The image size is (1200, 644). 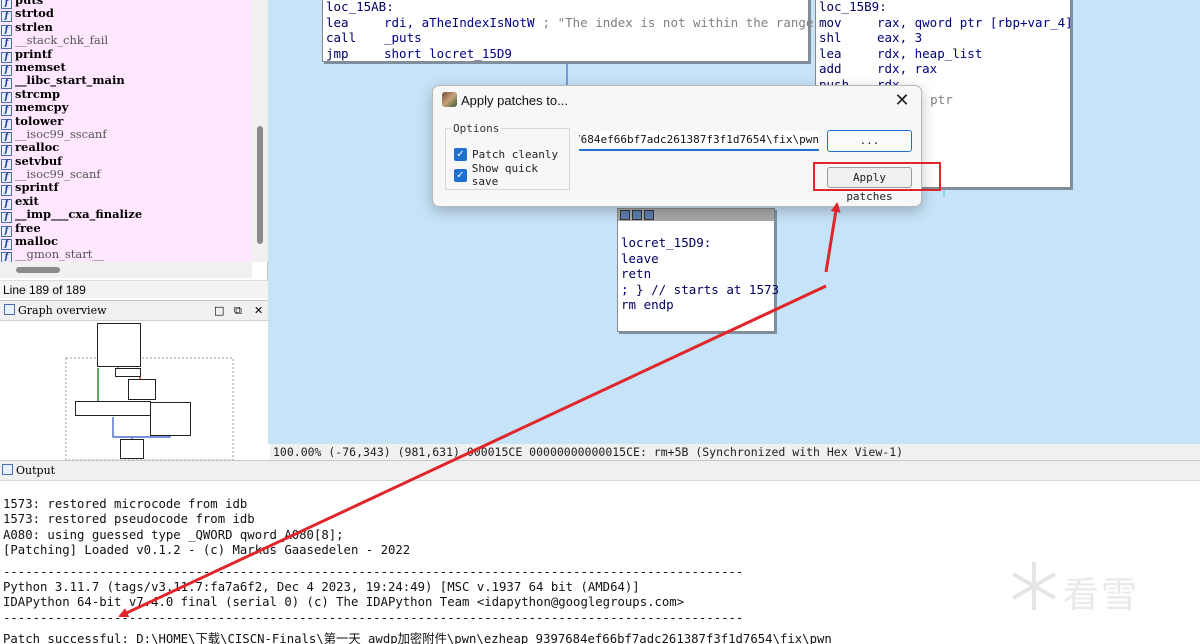 What do you see at coordinates (877, 176) in the screenshot?
I see `annotation-highlight-box` at bounding box center [877, 176].